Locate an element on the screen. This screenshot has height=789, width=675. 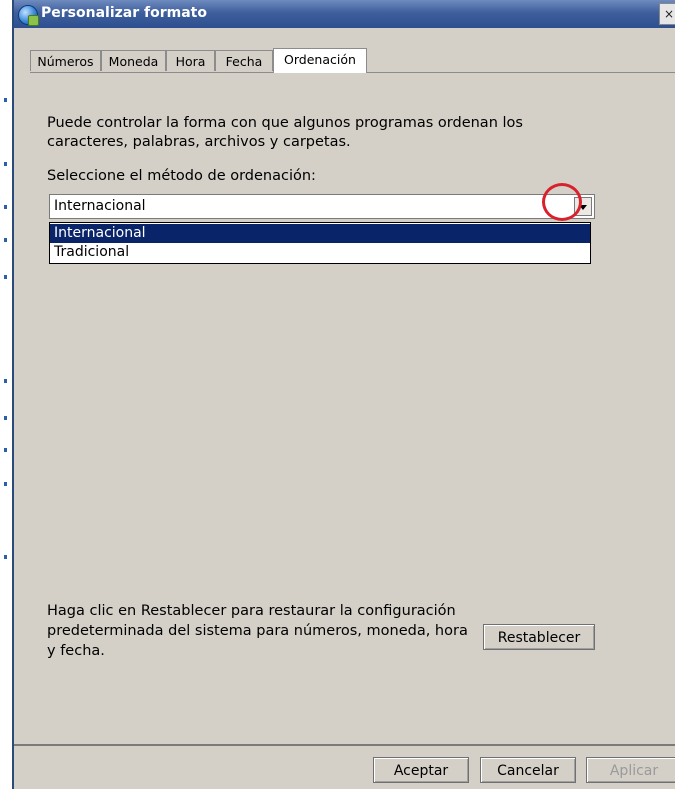
tab-fecha: Fecha is located at coordinates (244, 60).